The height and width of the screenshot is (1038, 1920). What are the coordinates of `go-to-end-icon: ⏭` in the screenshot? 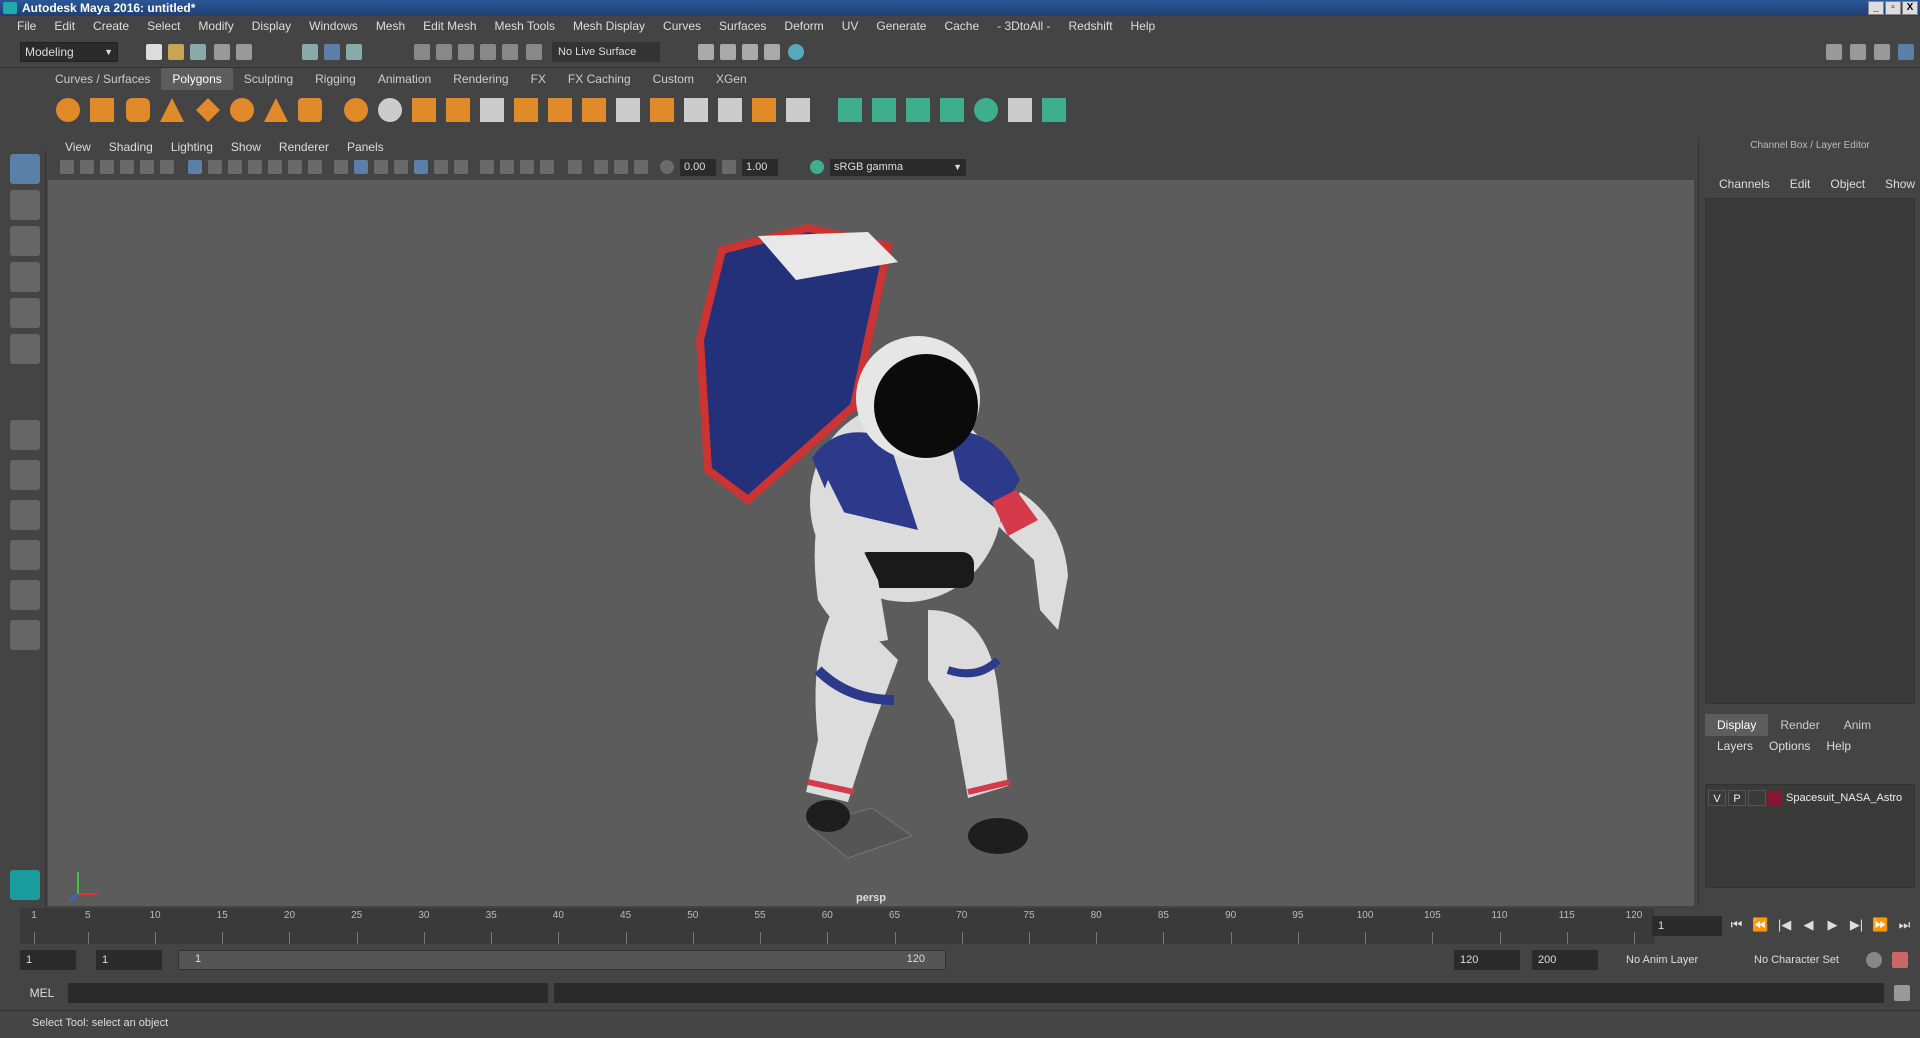 It's located at (1904, 925).